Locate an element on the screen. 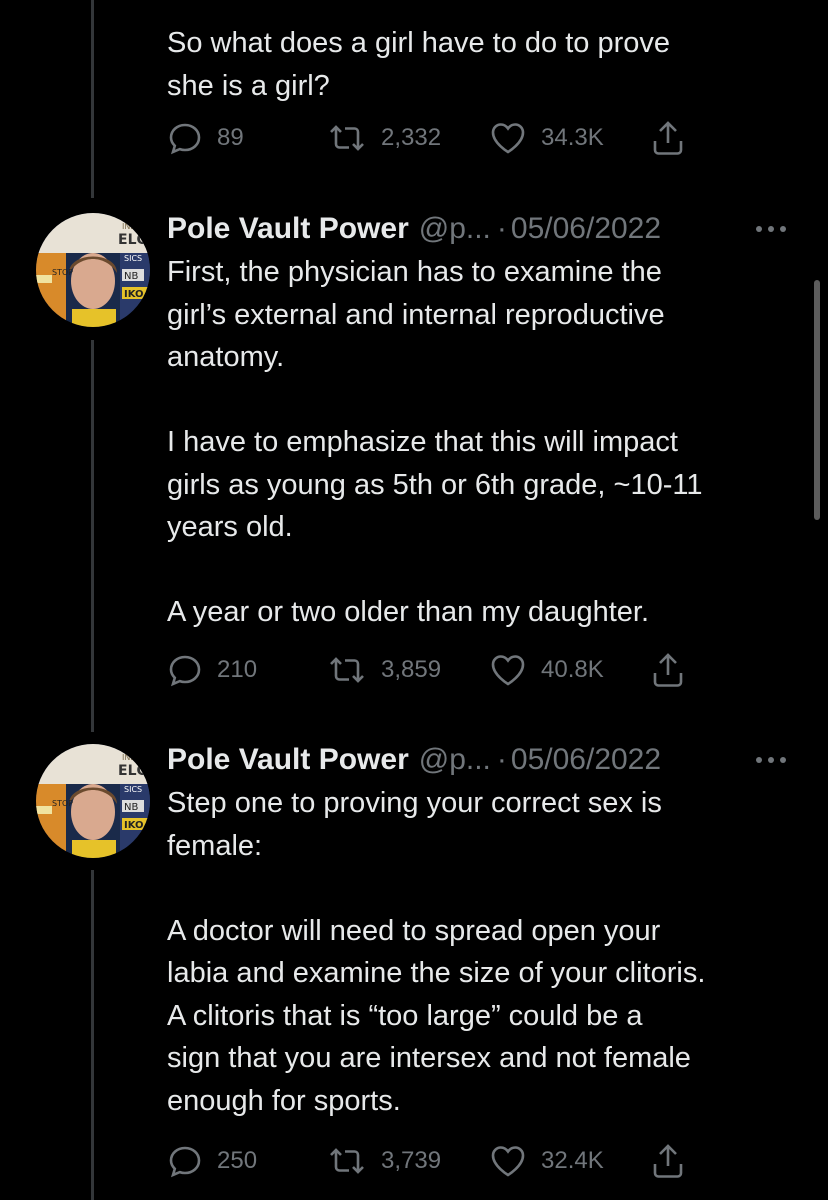 The width and height of the screenshot is (828, 1200). like-button: 32.4K is located at coordinates (546, 1161).